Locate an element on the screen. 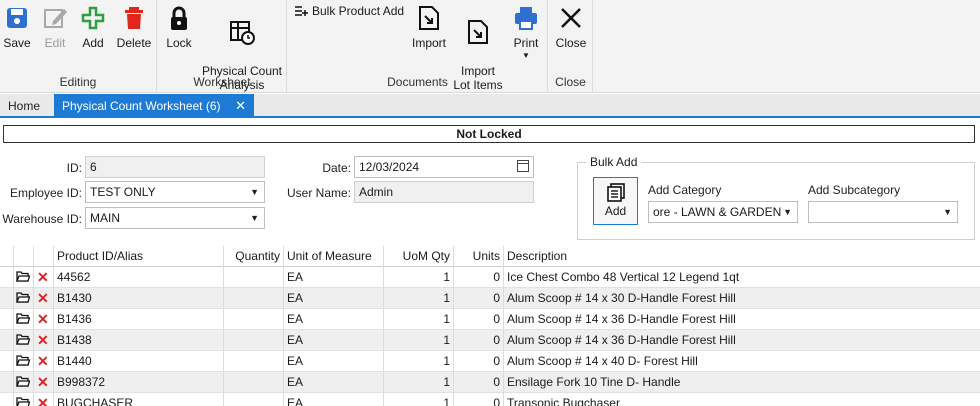  cell-product: B998372 is located at coordinates (139, 382).